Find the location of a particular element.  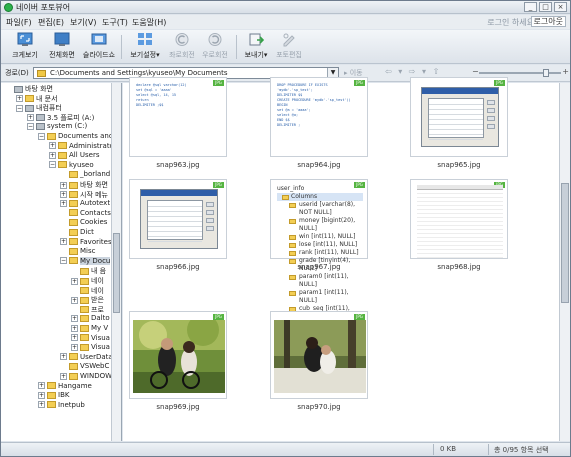

tree-item-label: Dalto is located at coordinates (100, 318).